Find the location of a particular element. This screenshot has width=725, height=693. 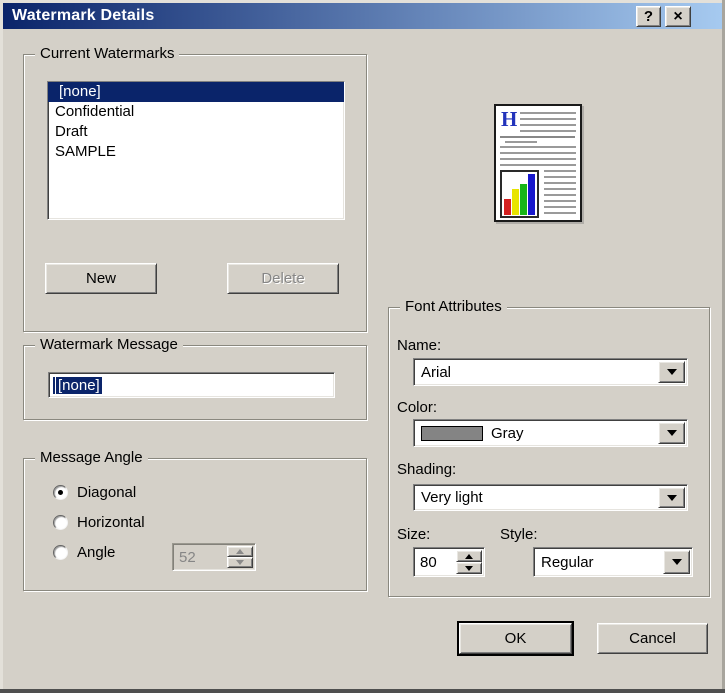

list-item-sample: SAMPLE is located at coordinates (196, 152).